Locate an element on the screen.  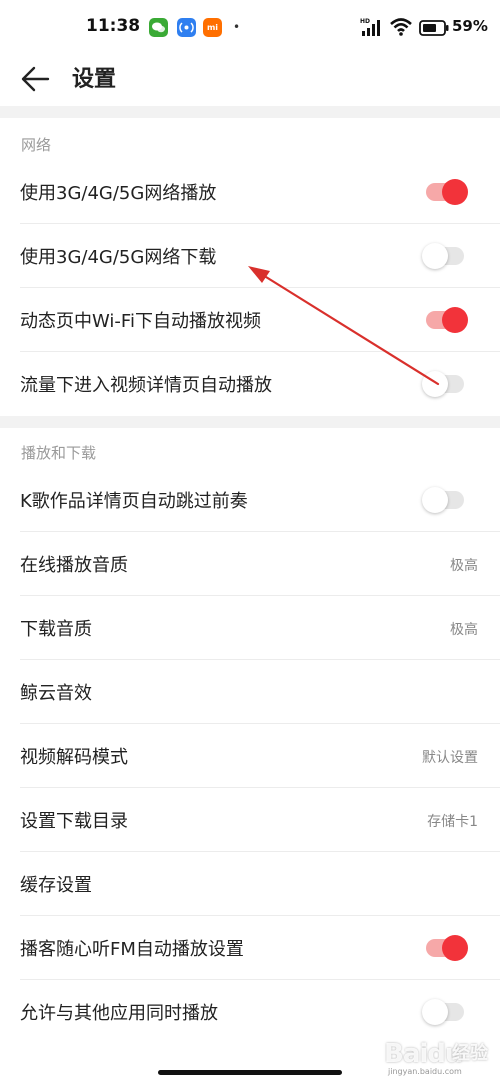
status-time: 11:38 is located at coordinates (113, 26).